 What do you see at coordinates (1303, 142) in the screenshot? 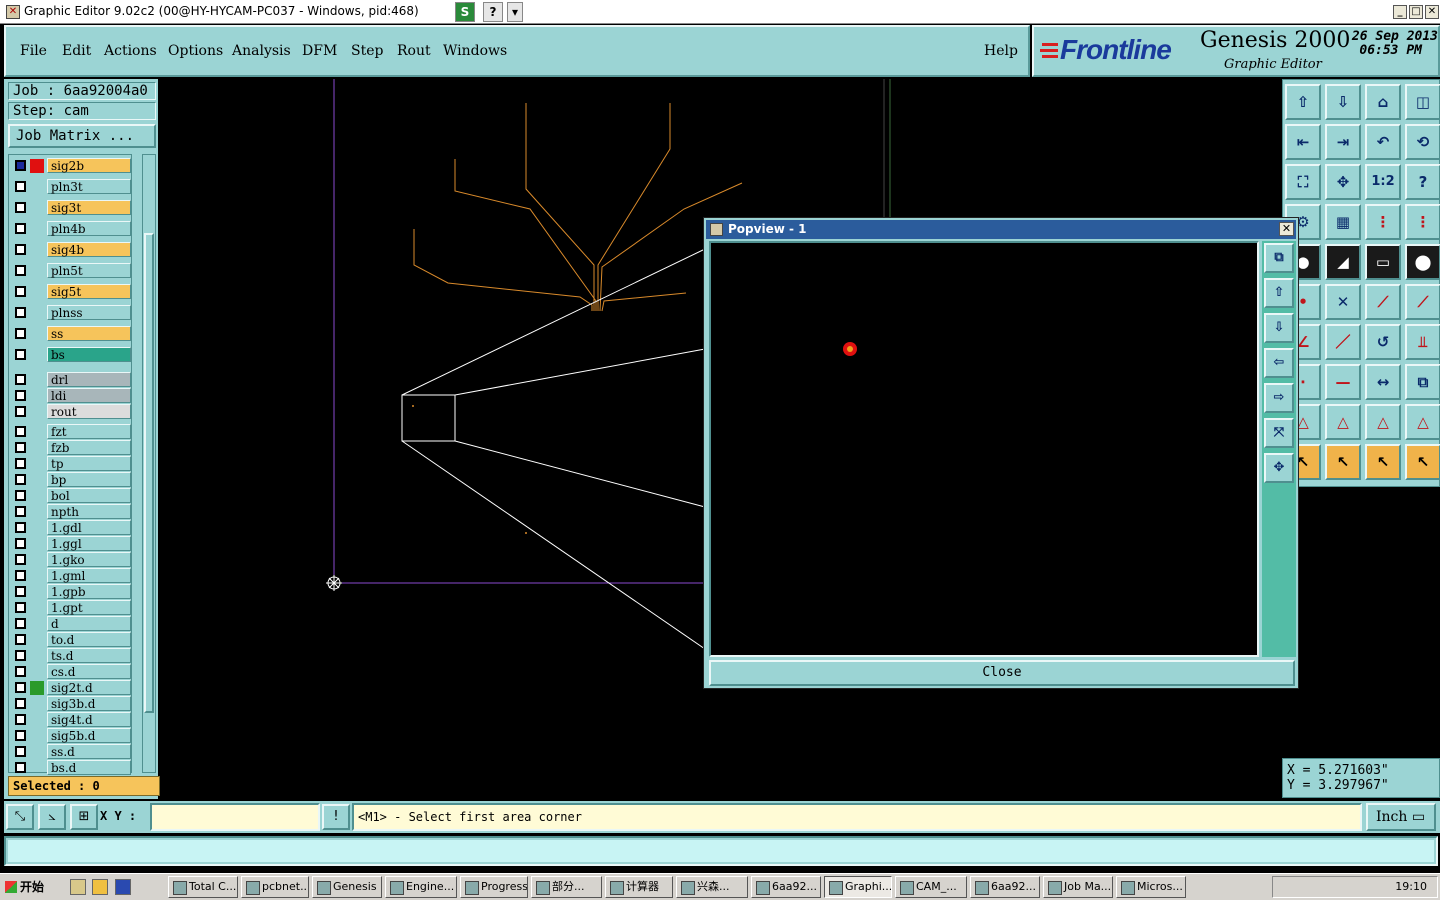
I see `tool-left-icon: ⇤` at bounding box center [1303, 142].